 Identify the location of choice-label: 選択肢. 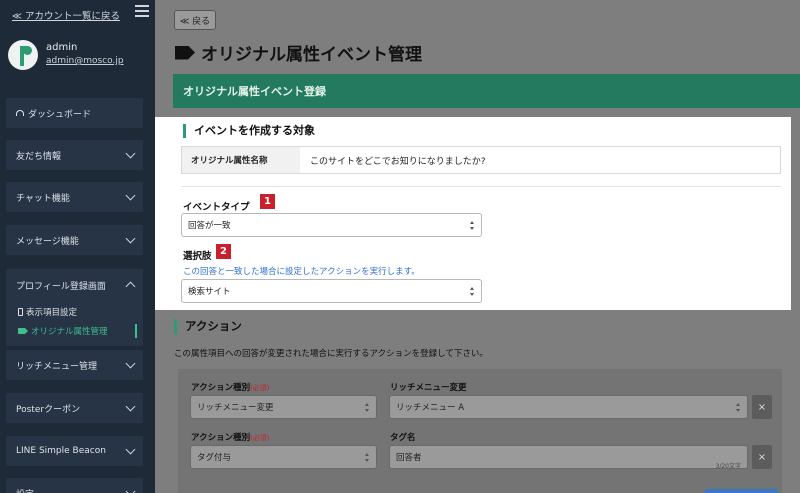
(197, 256).